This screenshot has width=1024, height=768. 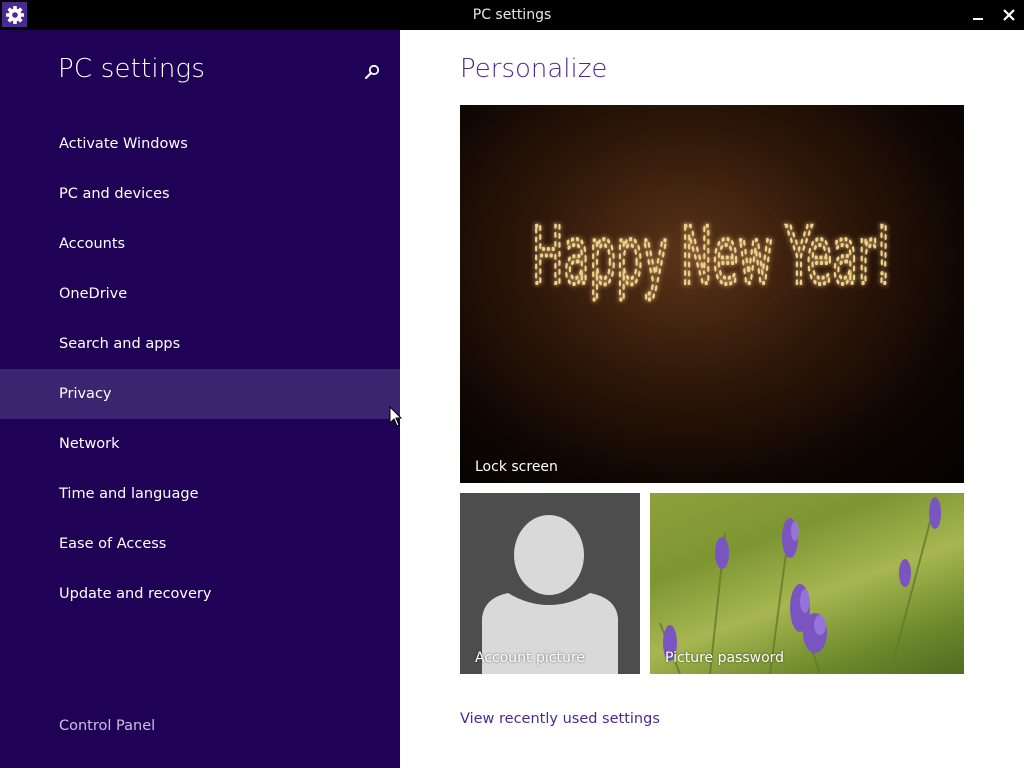 I want to click on sidebar-item-label: PC and devices, so click(x=114, y=194).